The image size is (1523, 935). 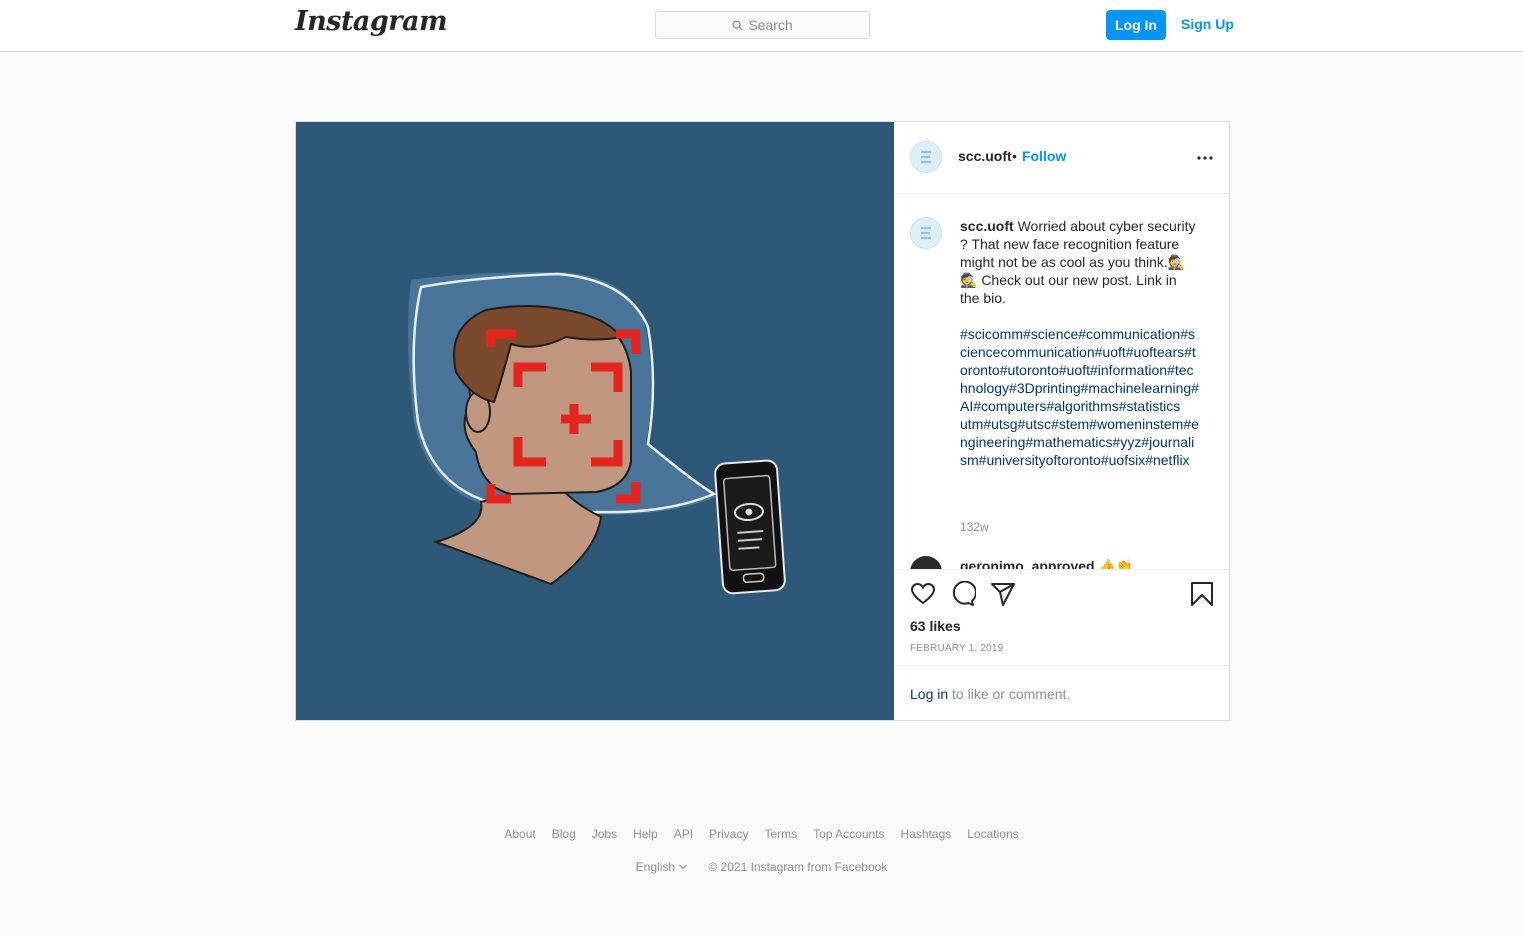 I want to click on post-header: scc.uoft • Follow, so click(x=1061, y=158).